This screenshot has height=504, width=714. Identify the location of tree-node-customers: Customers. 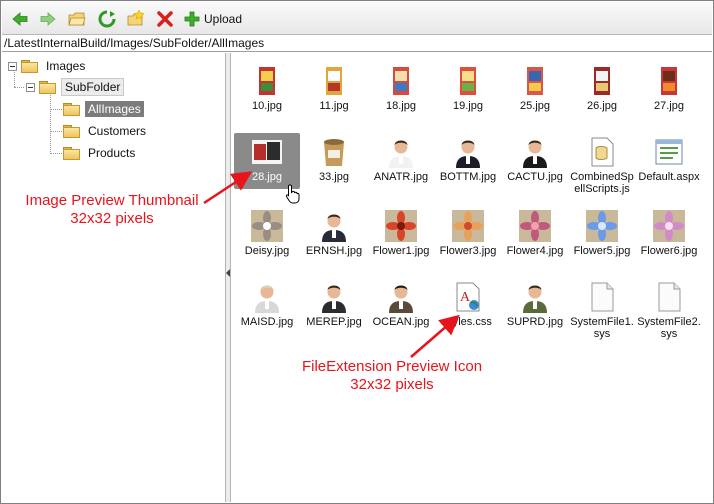
(106, 131).